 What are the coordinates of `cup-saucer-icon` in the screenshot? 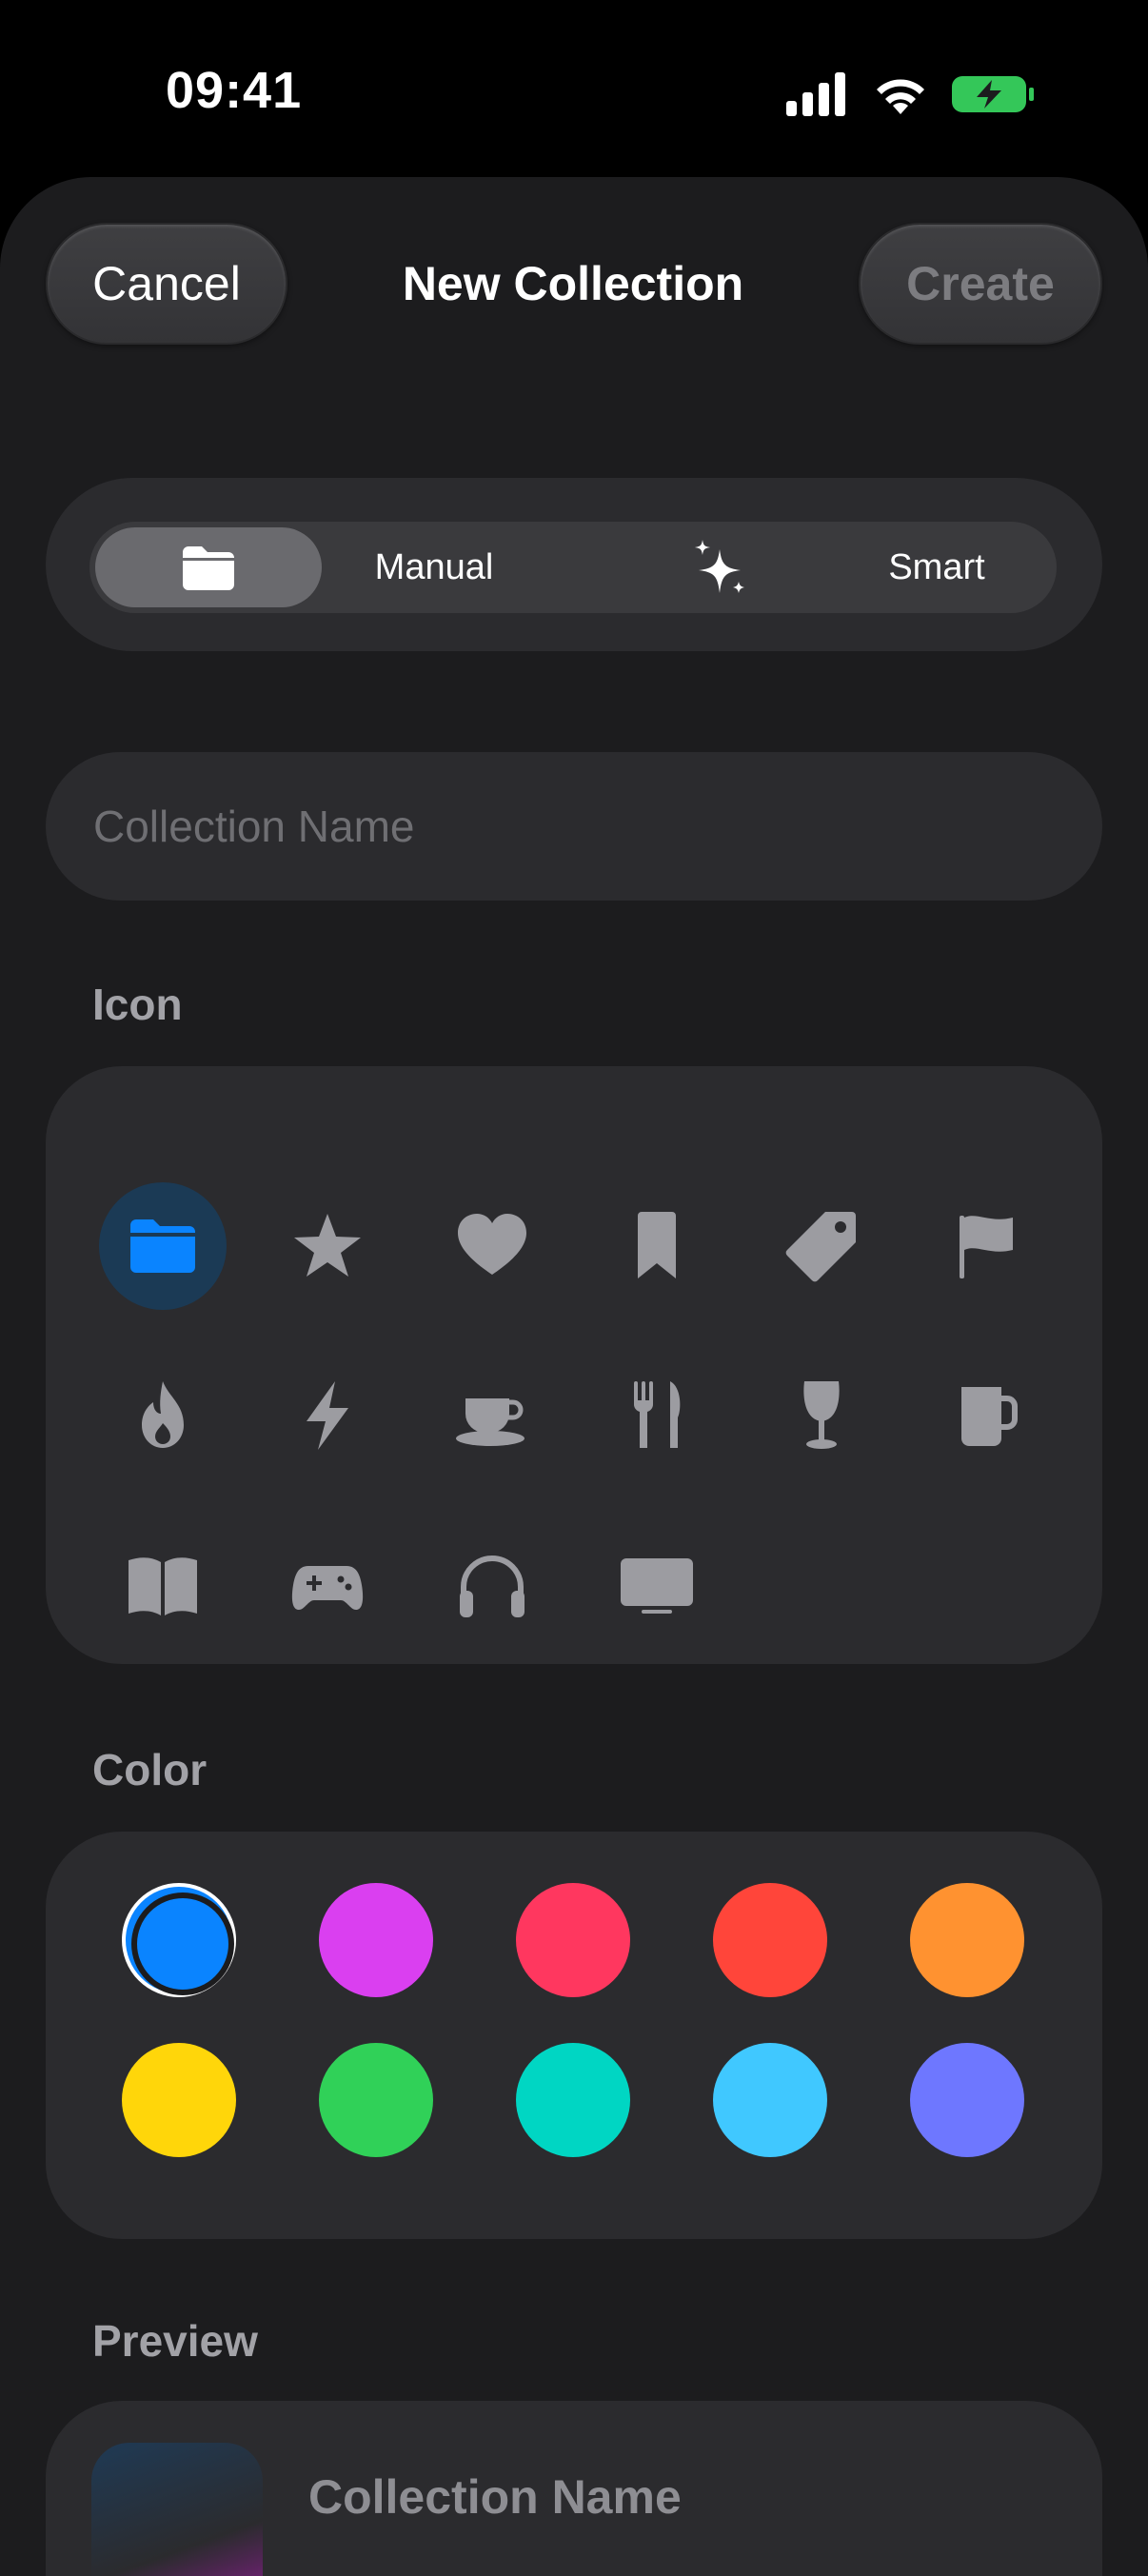 It's located at (490, 1422).